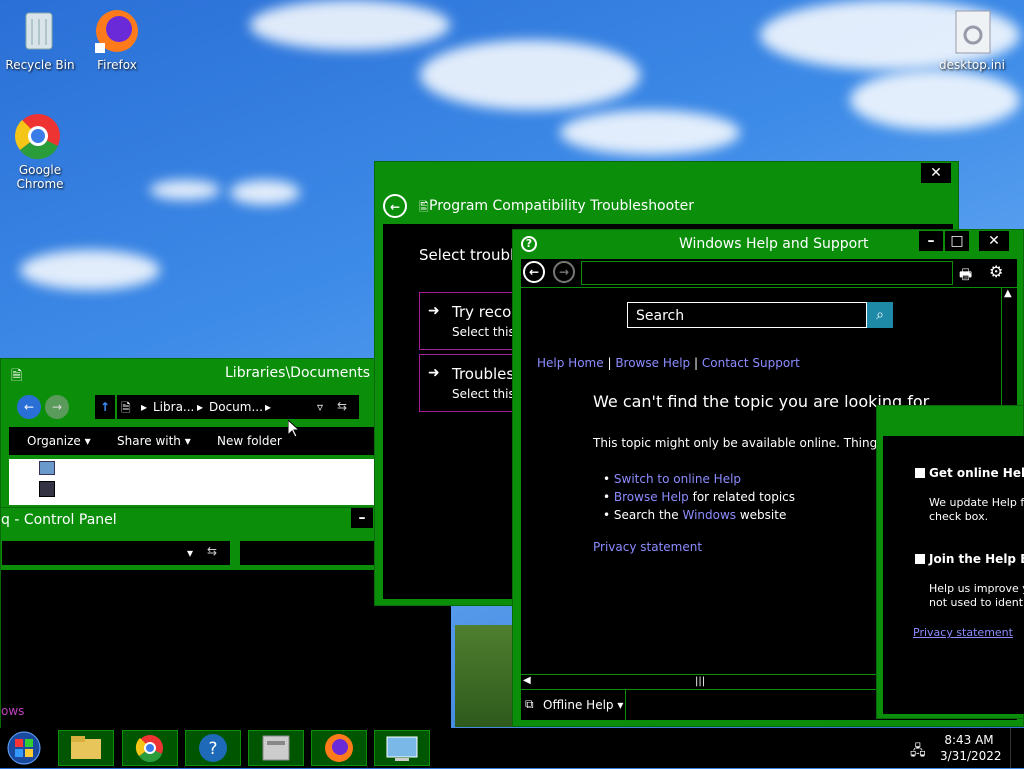 This screenshot has height=769, width=1024. Describe the element at coordinates (402, 748) in the screenshot. I see `taskbar-remote-desktop` at that location.